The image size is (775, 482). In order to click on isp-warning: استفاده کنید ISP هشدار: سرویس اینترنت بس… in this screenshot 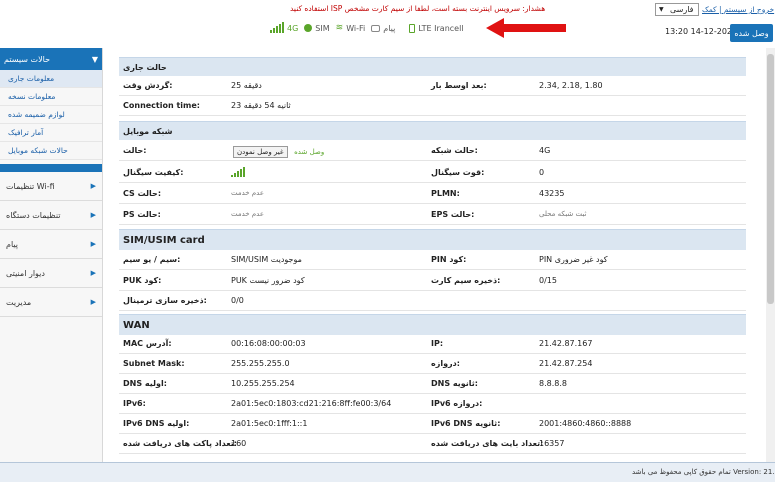, I will do `click(418, 8)`.